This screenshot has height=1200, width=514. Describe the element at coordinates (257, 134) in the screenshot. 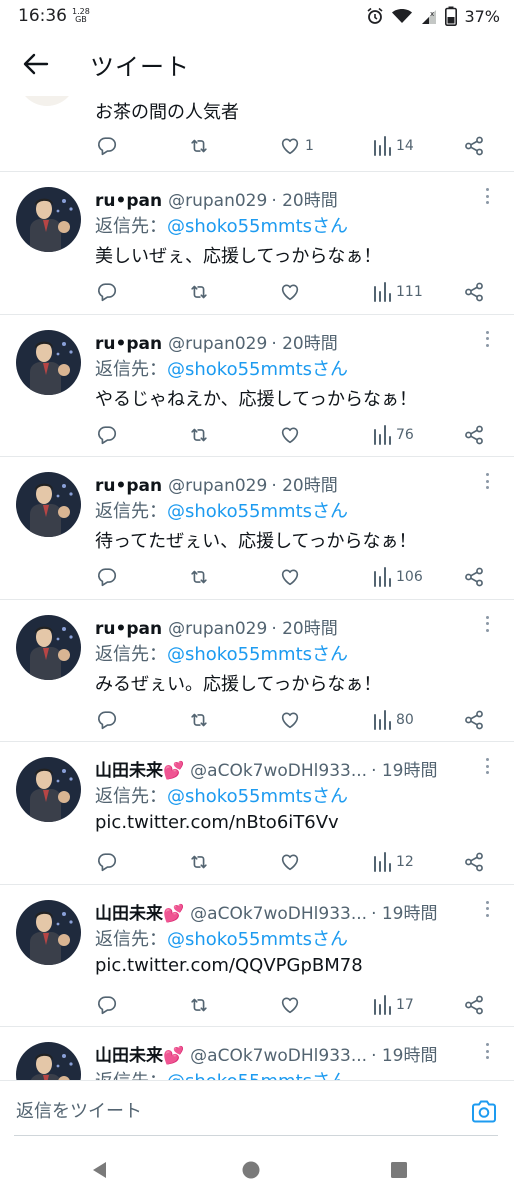

I see `tweet: お茶の間の人気者 1 14` at that location.